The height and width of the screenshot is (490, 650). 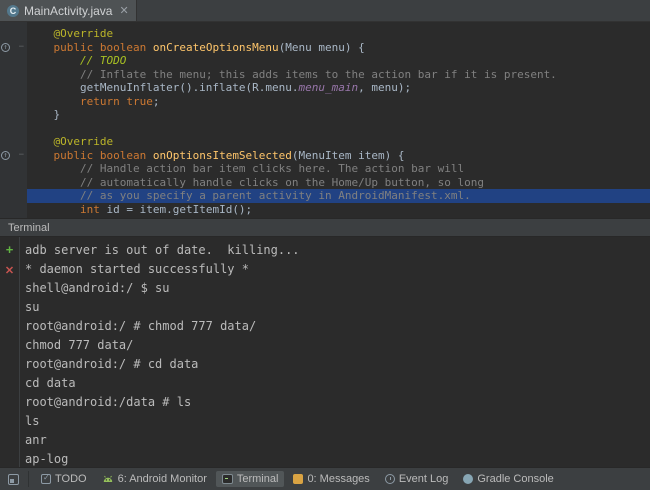 What do you see at coordinates (108, 479) in the screenshot?
I see `android-icon` at bounding box center [108, 479].